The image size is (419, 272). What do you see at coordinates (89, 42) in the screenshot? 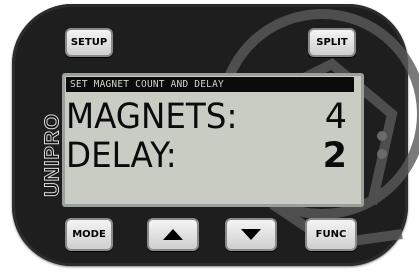
I see `setup-button: SETUP` at bounding box center [89, 42].